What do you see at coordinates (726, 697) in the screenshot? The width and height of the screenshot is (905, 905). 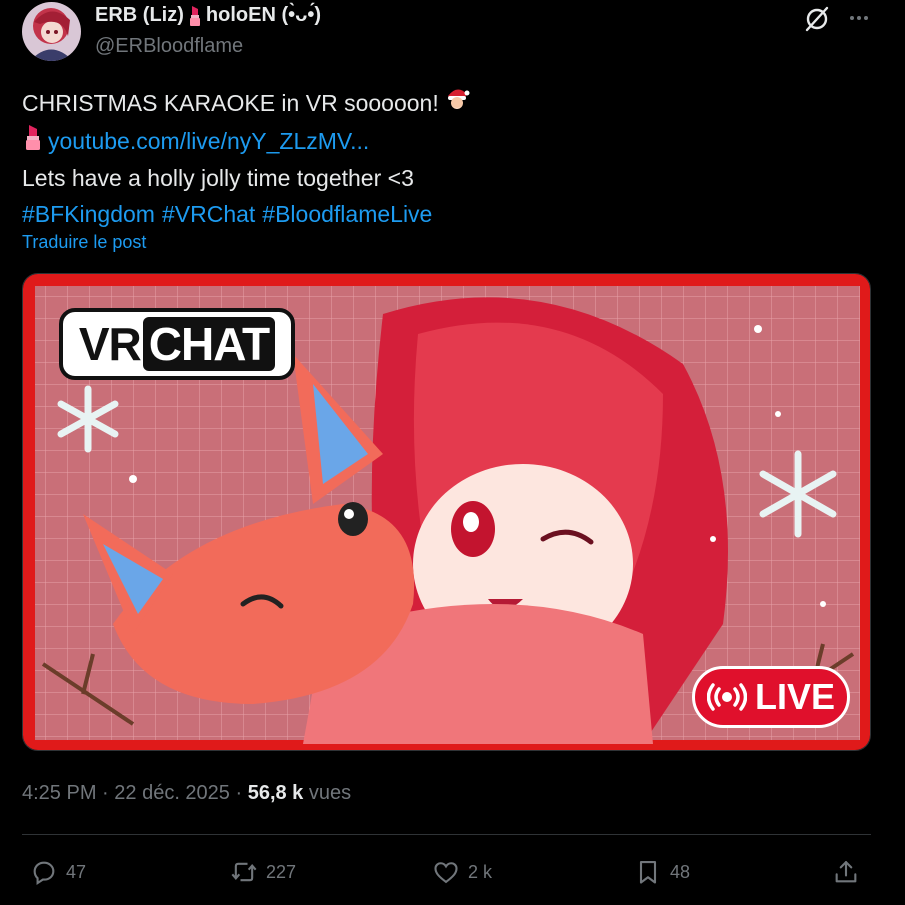 I see `broadcast-icon` at bounding box center [726, 697].